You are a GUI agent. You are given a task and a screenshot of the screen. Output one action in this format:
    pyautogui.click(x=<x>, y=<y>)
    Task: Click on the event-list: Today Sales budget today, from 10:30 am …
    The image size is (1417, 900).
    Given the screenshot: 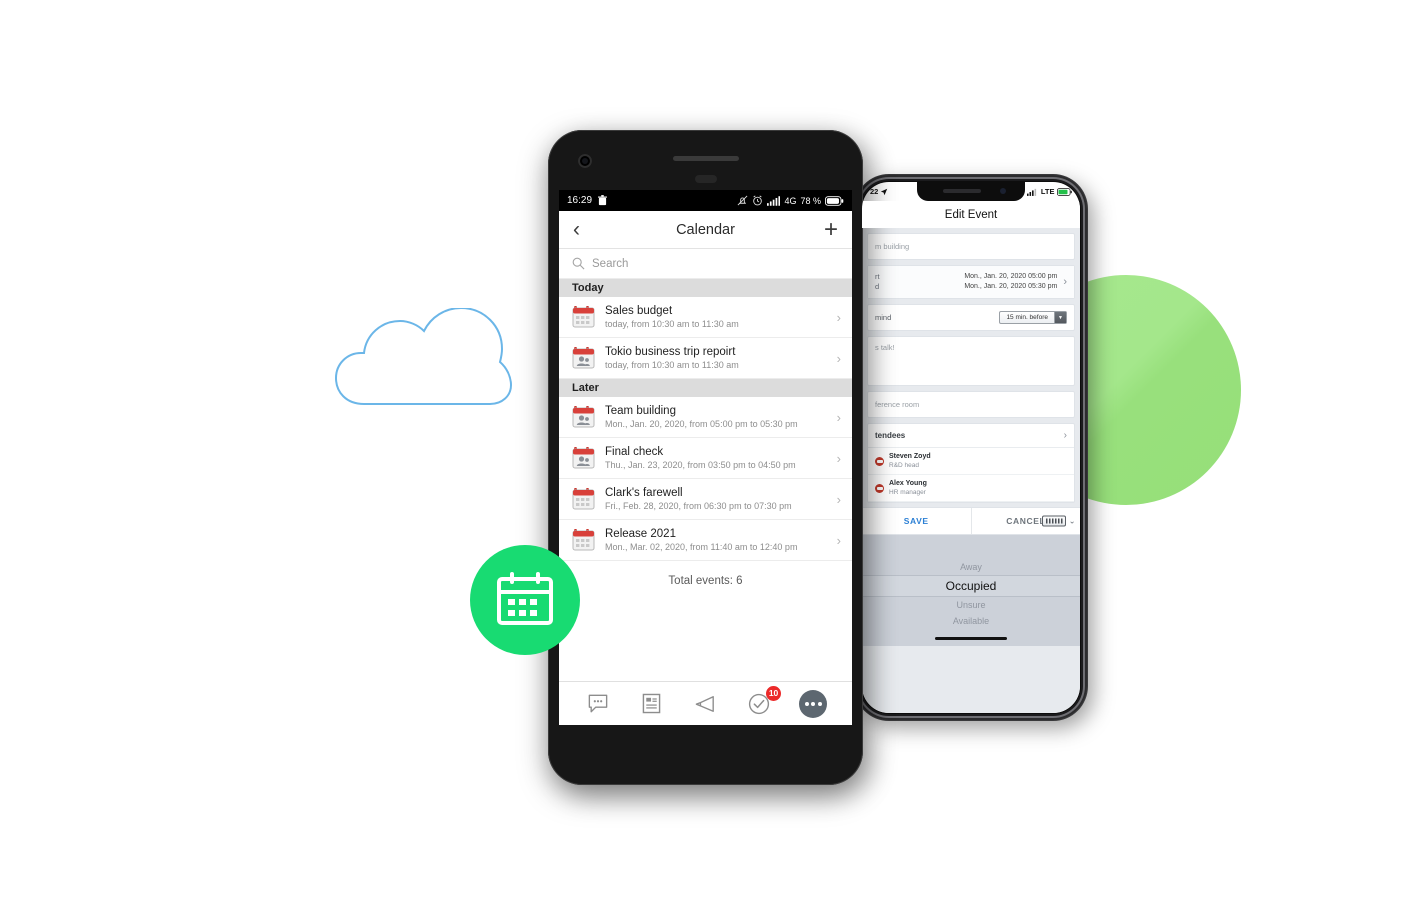 What is the action you would take?
    pyautogui.click(x=705, y=480)
    